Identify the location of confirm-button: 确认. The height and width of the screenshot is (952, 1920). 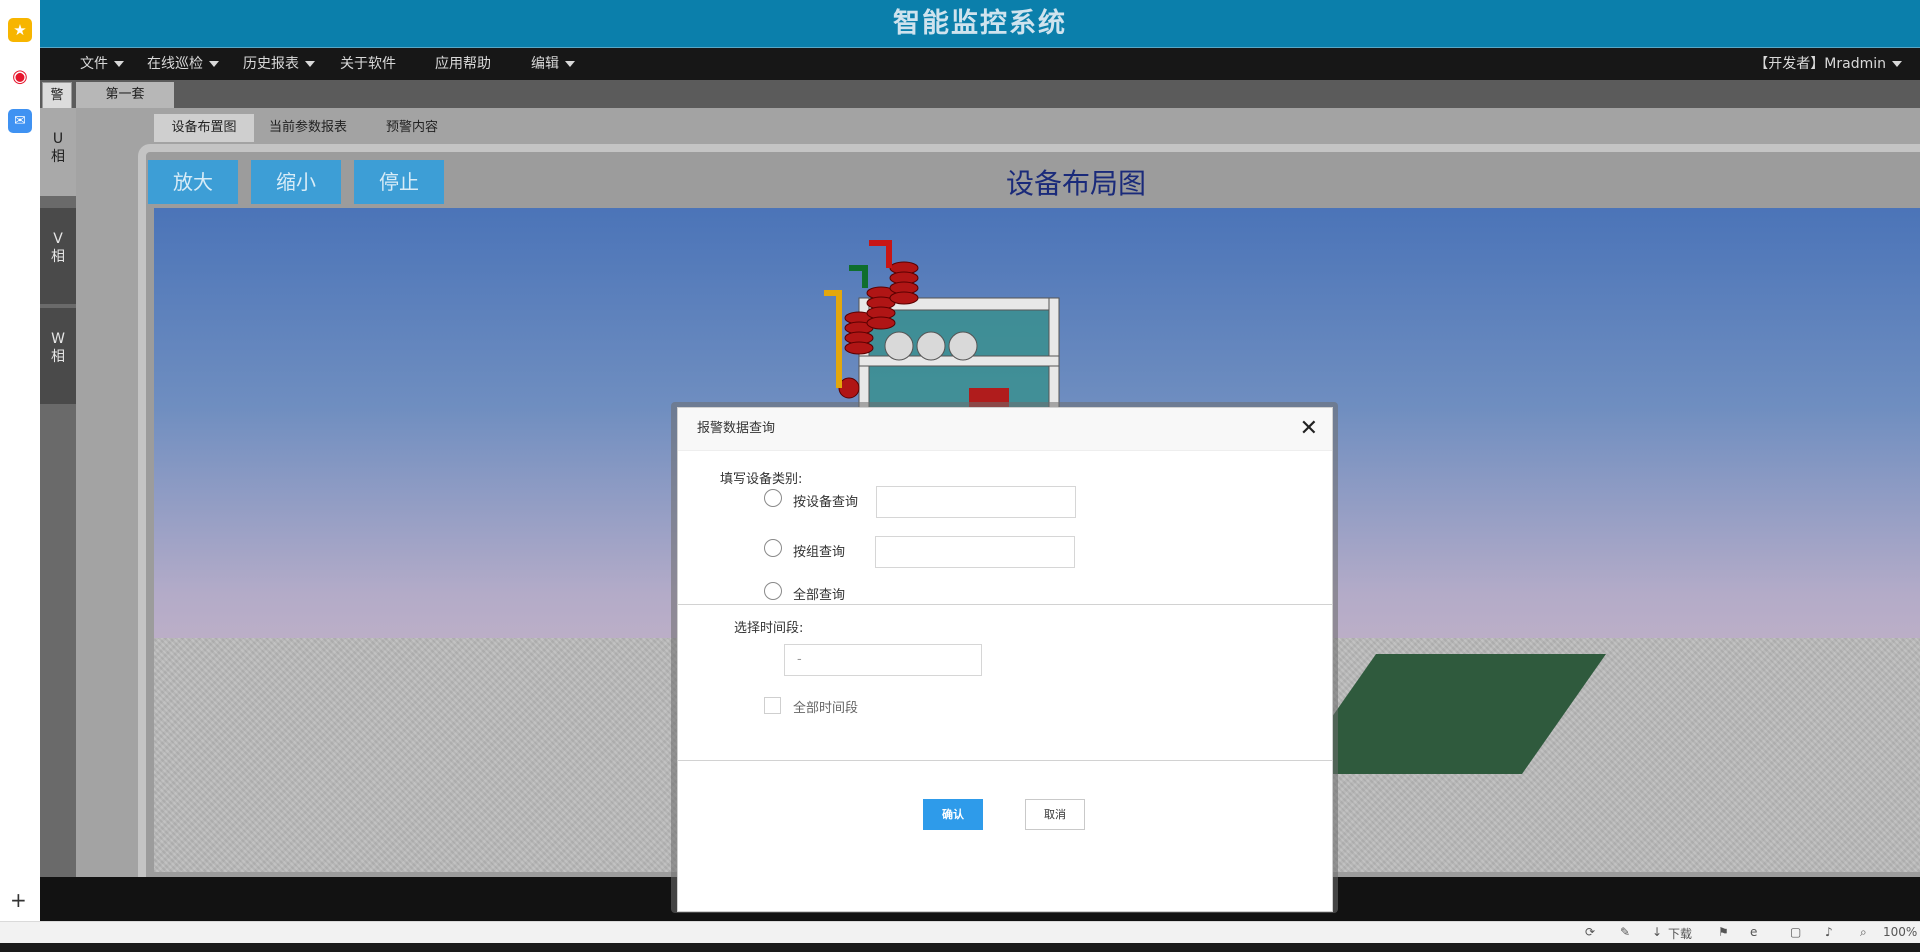
(953, 814).